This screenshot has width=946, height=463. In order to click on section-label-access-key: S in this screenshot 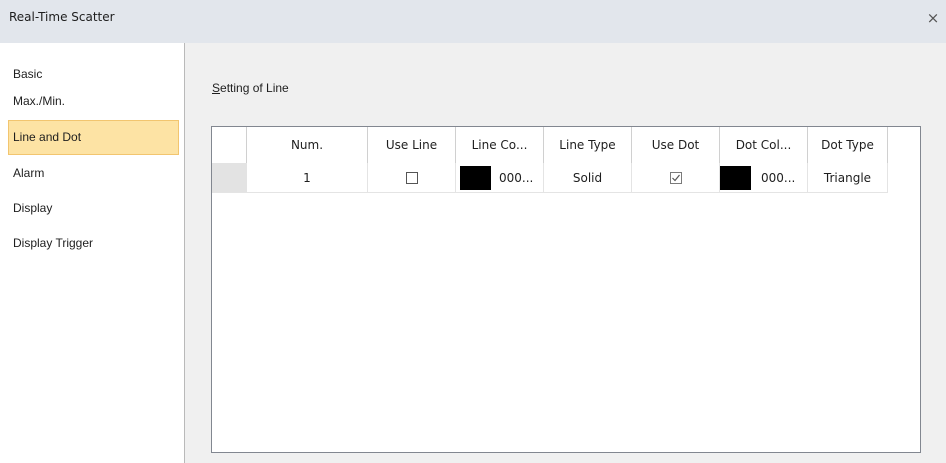, I will do `click(216, 88)`.